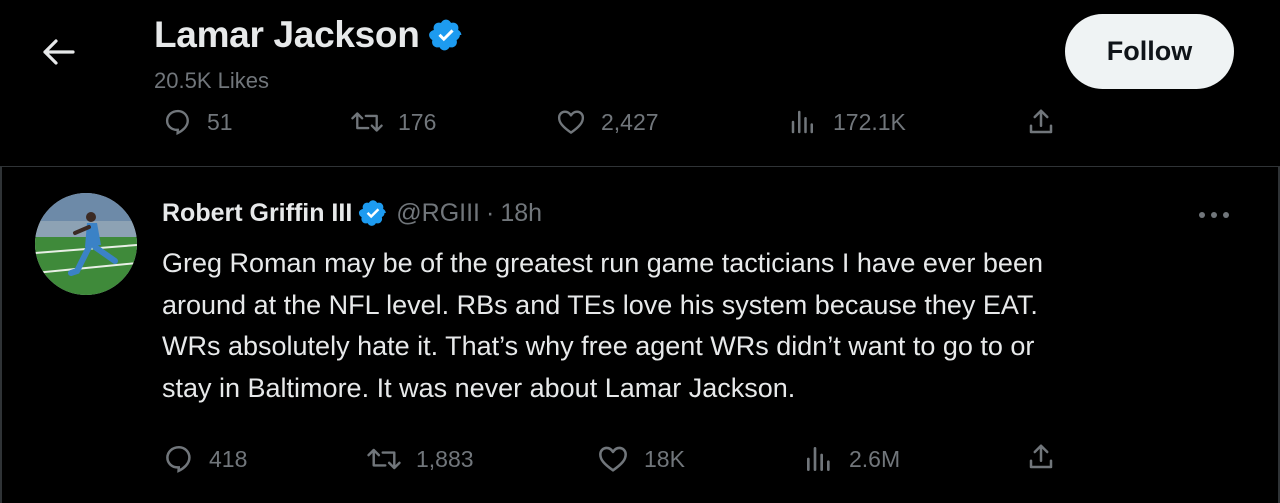  I want to click on views-count: 172.1K, so click(869, 121).